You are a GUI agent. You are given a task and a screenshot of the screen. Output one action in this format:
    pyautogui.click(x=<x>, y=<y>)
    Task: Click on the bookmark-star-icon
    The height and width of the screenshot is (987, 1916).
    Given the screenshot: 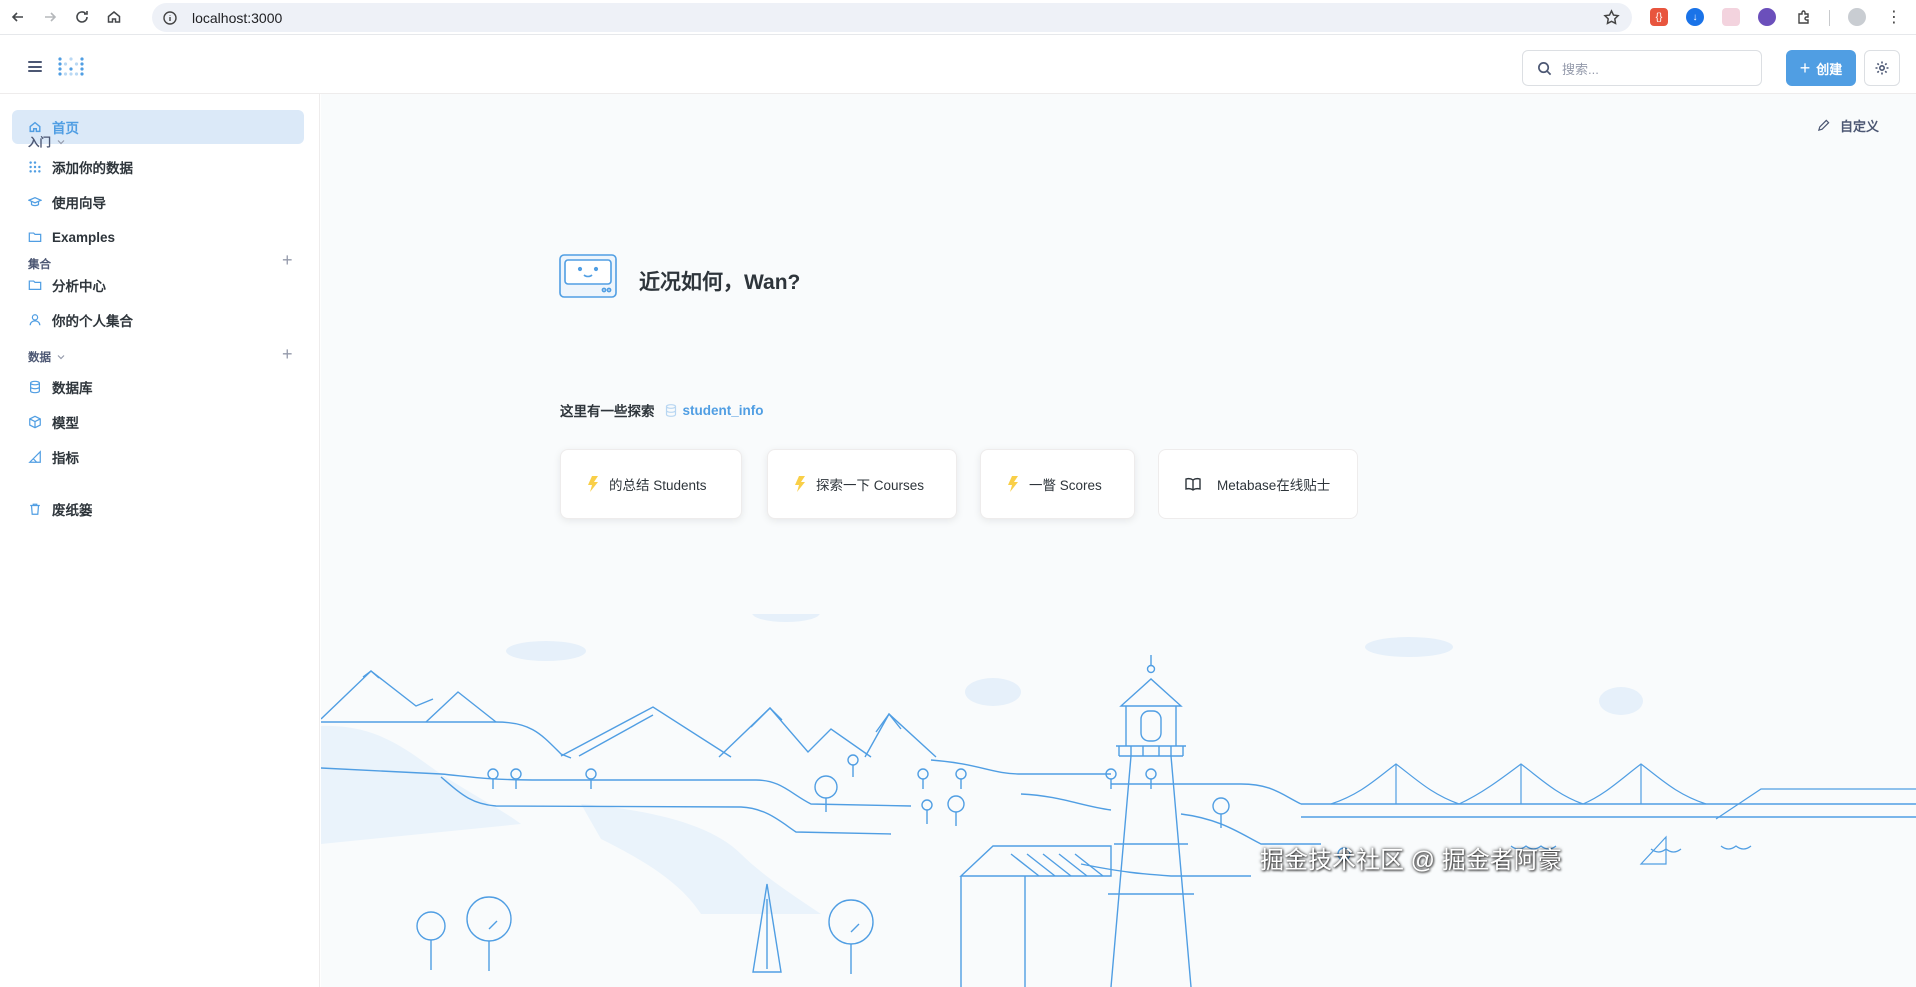 What is the action you would take?
    pyautogui.click(x=1611, y=17)
    